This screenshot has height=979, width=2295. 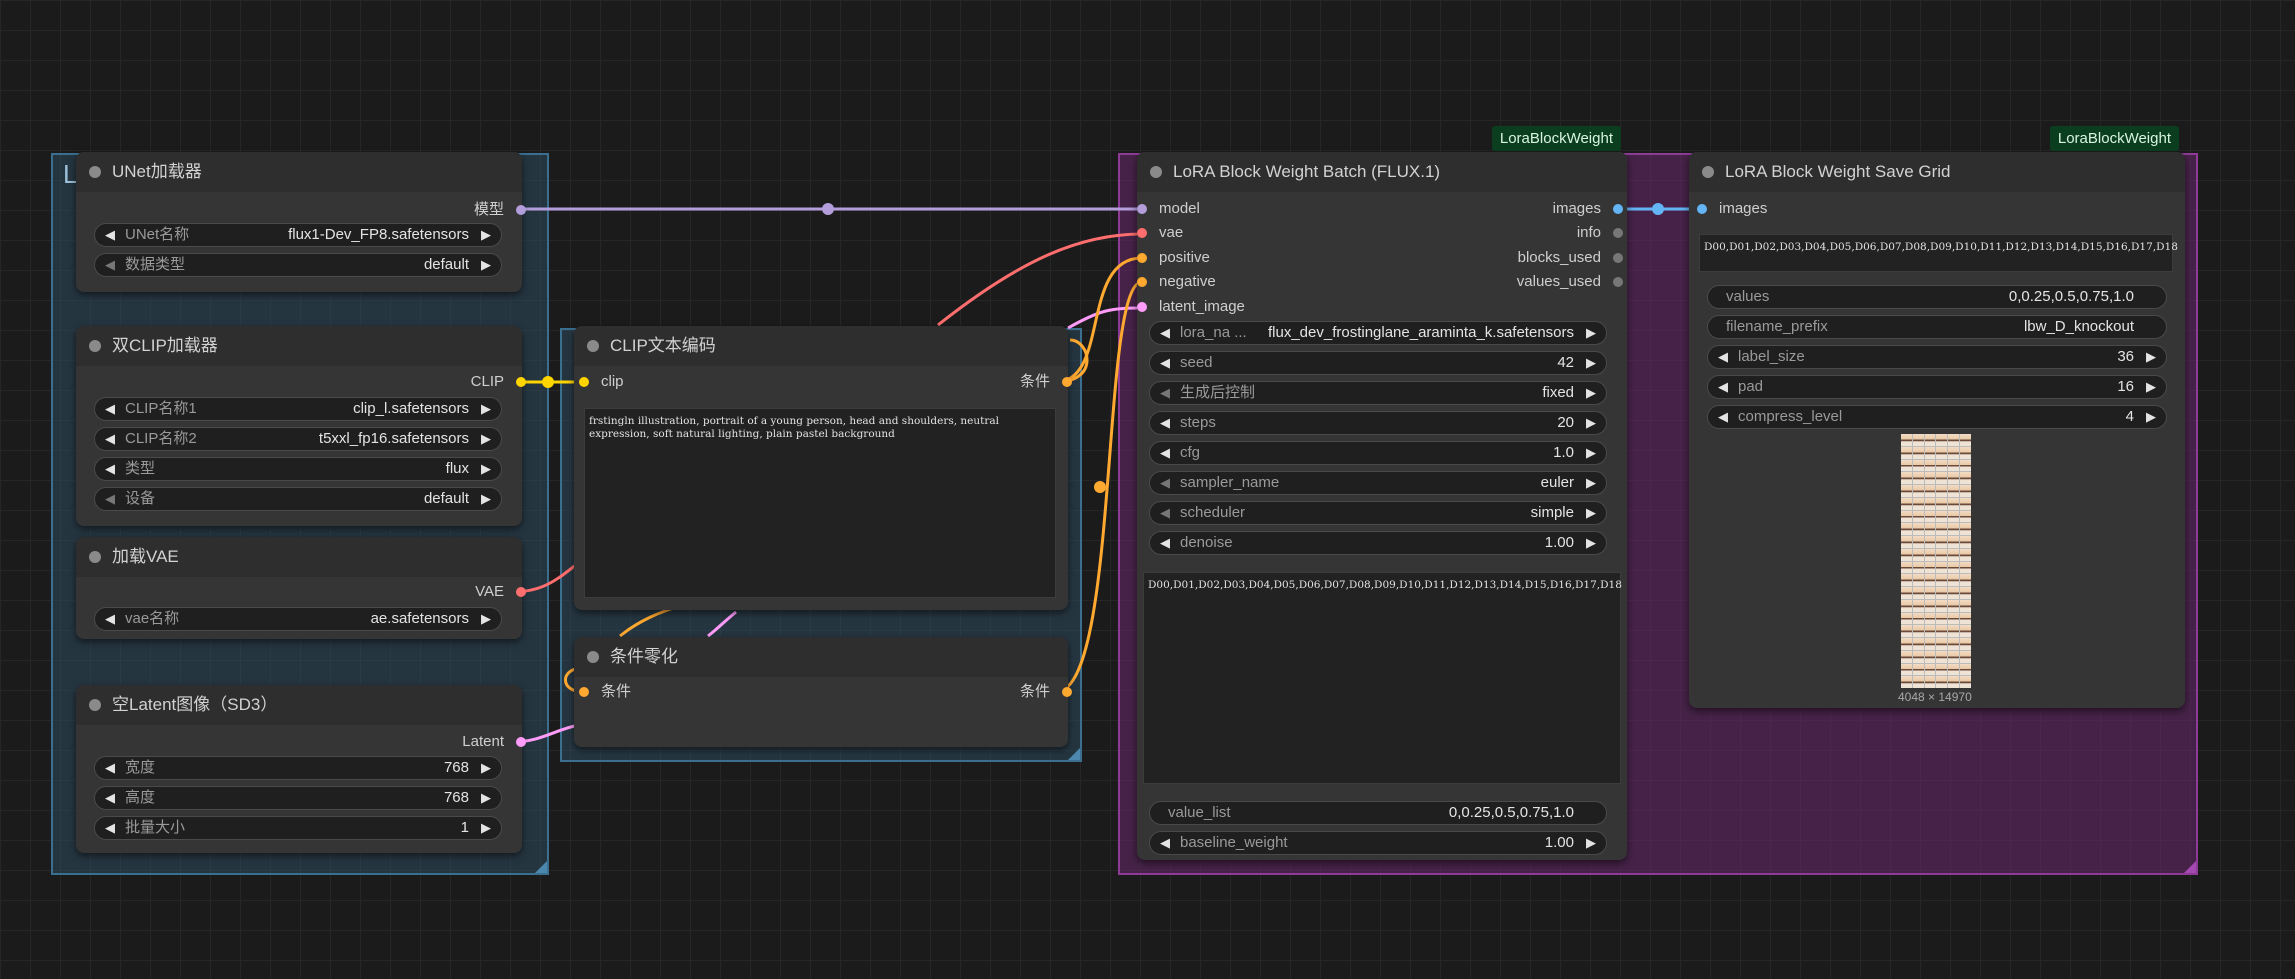 What do you see at coordinates (823, 692) in the screenshot?
I see `node-conditioning-zero-out: 条件零化 条件 条件` at bounding box center [823, 692].